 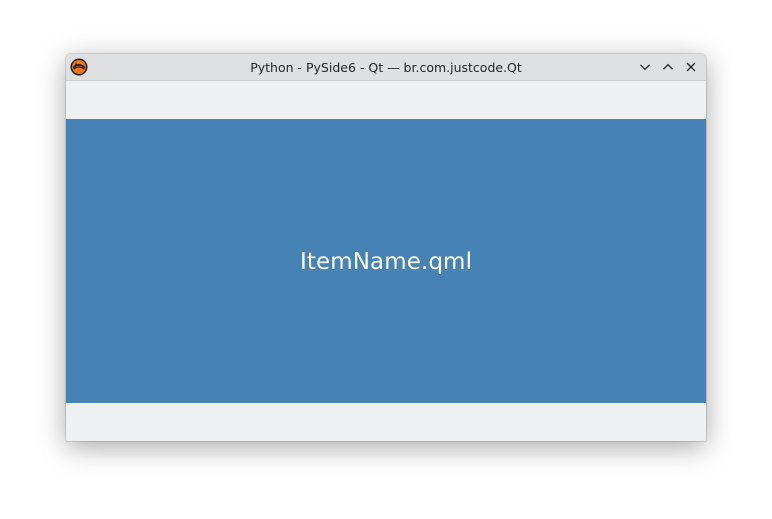 I want to click on top-margin-area, so click(x=386, y=100).